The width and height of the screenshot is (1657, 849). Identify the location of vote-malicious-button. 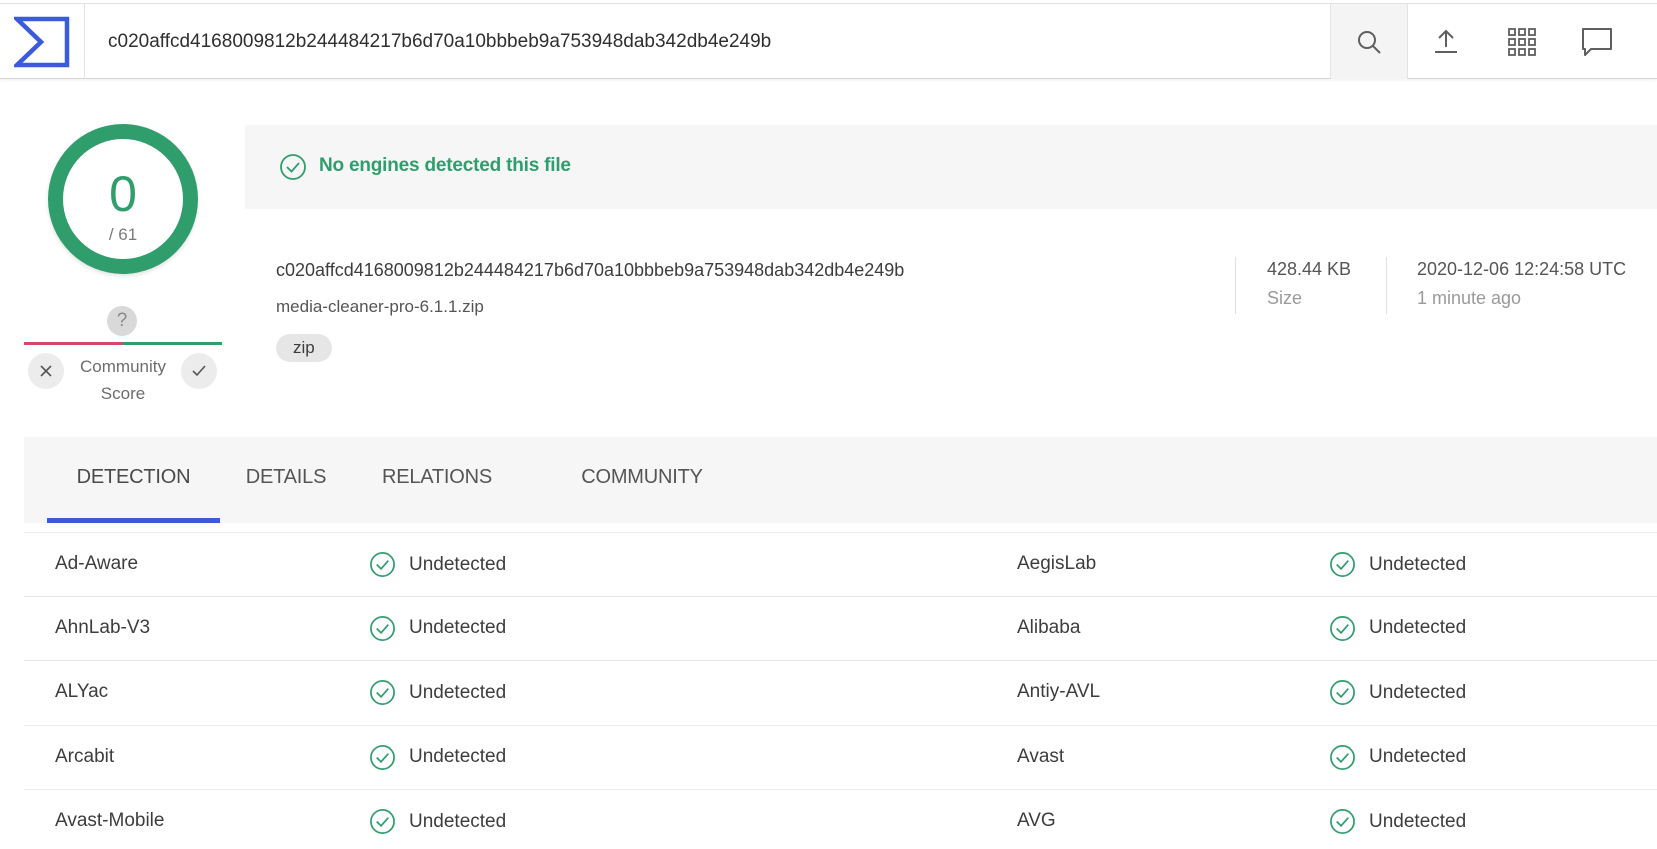
(46, 371).